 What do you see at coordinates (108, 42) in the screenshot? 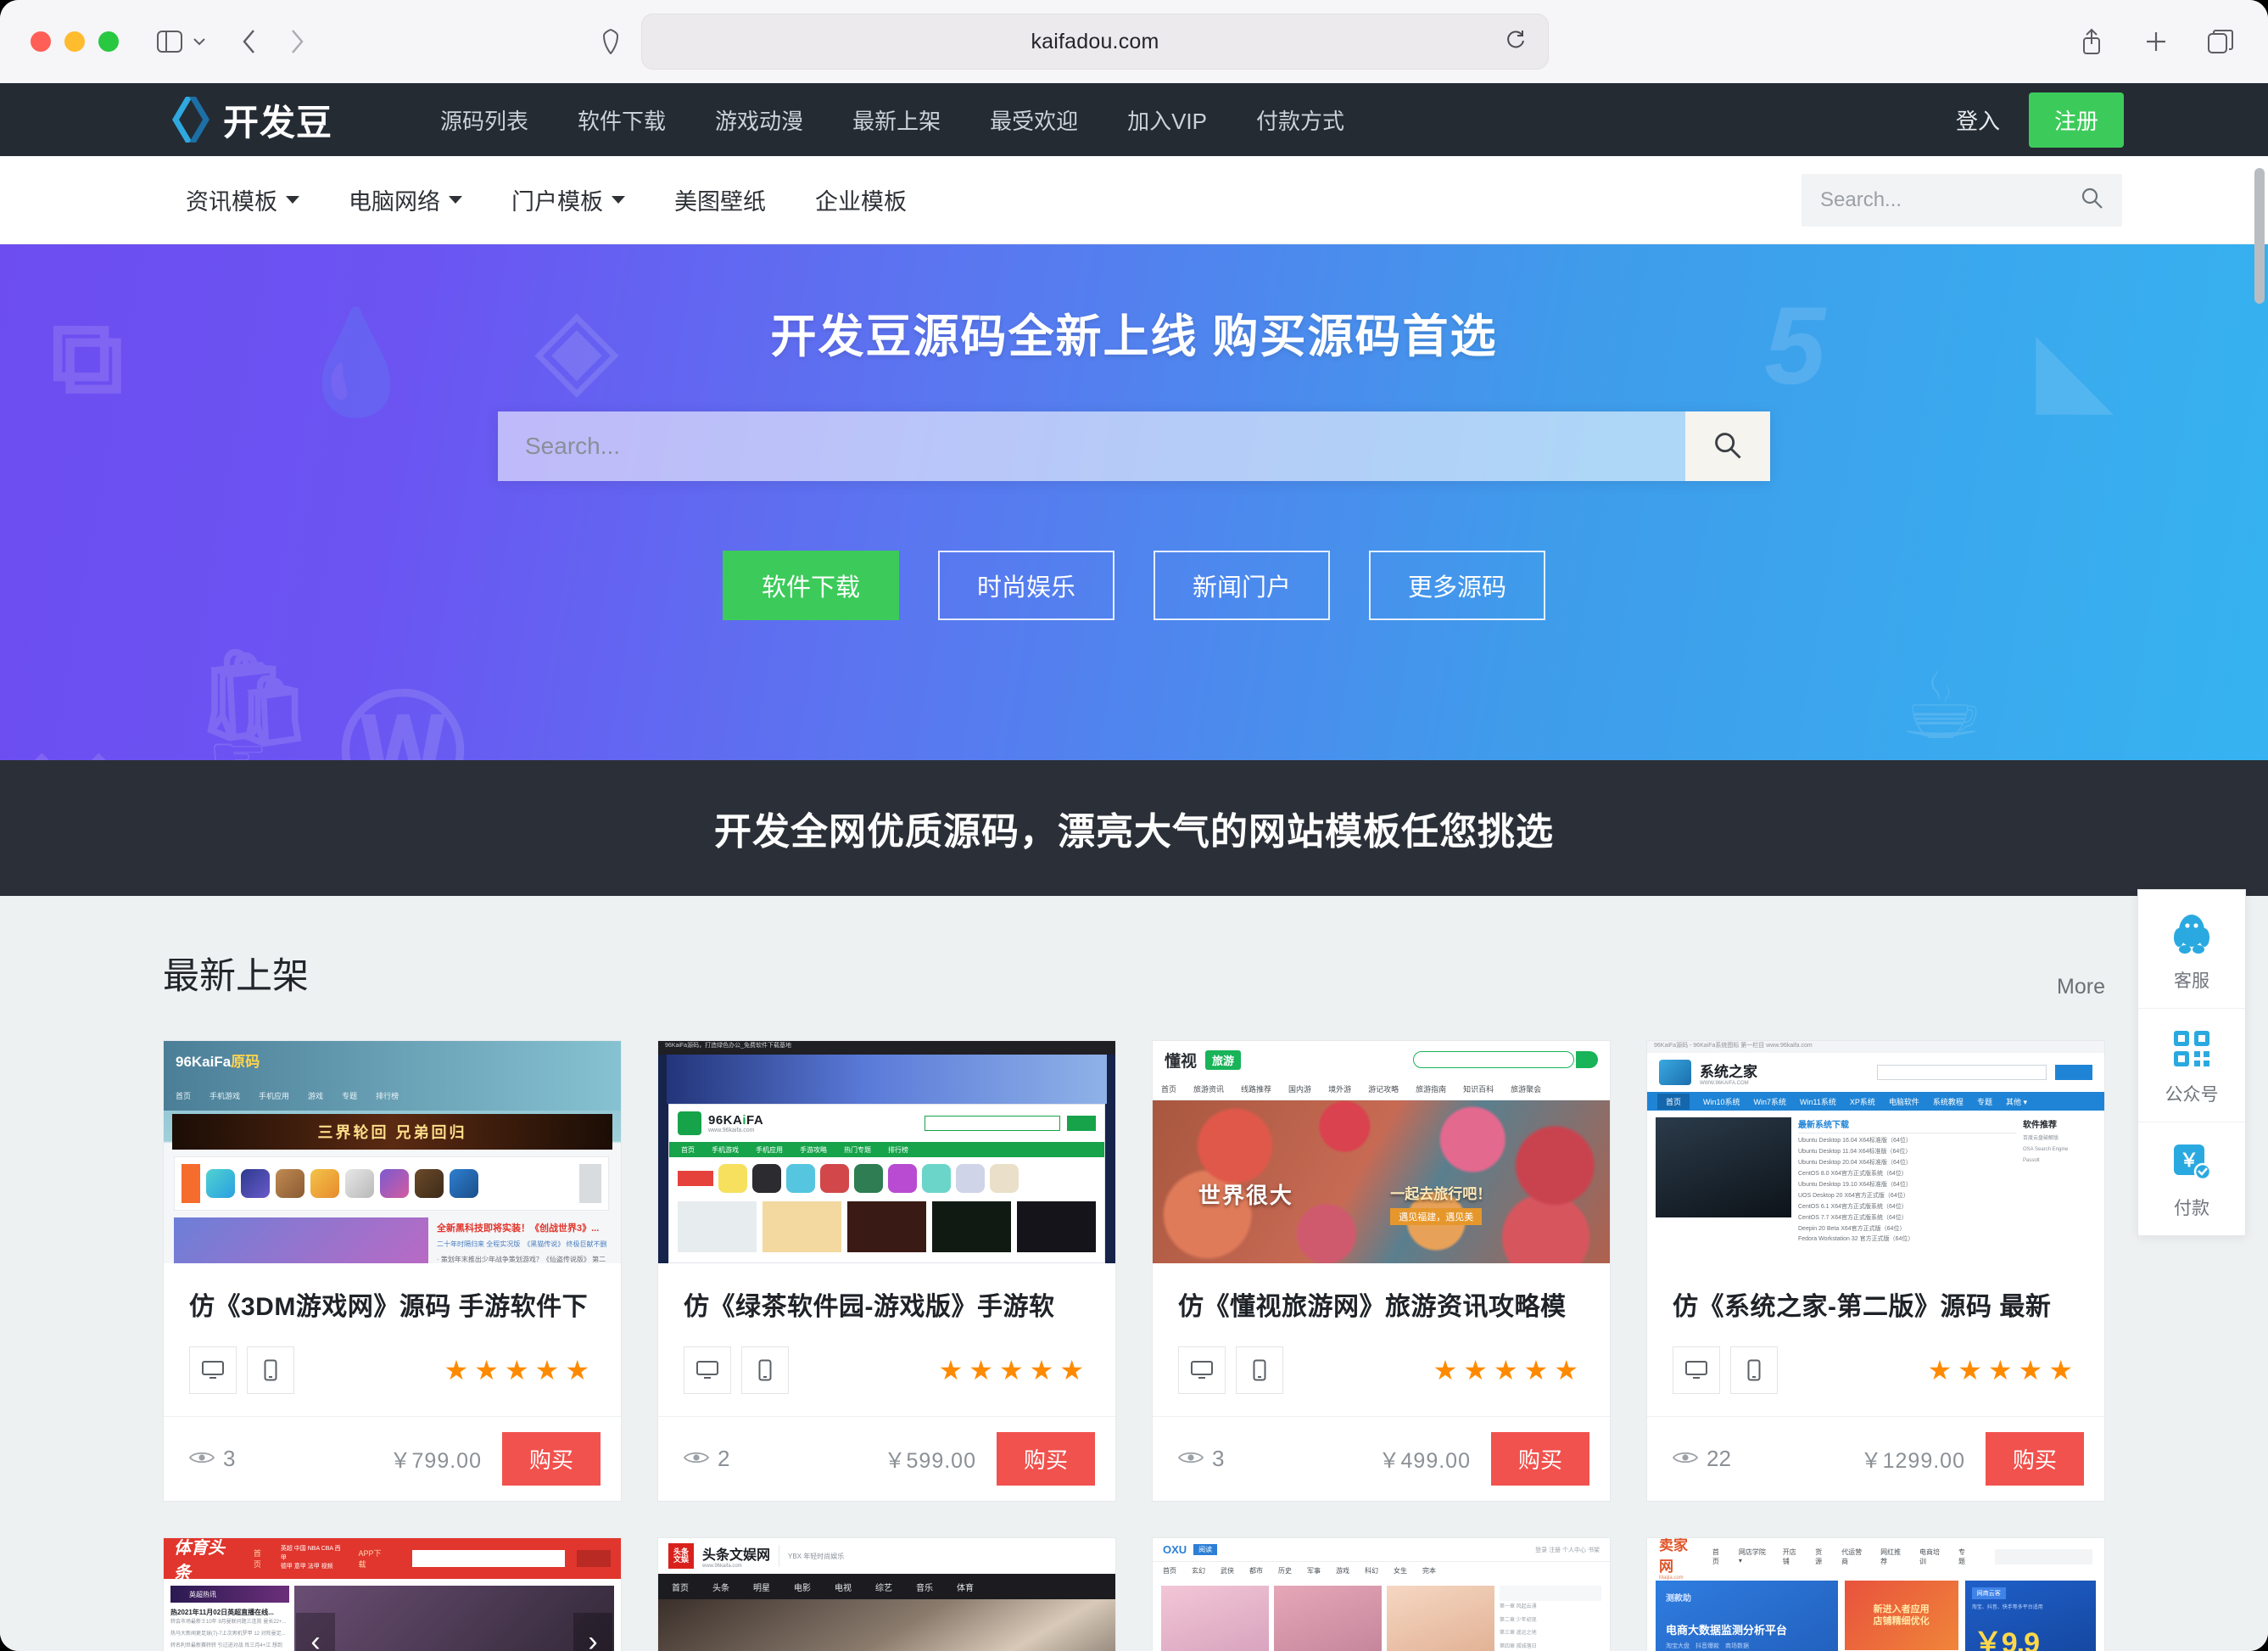
I see `maximize-window-button` at bounding box center [108, 42].